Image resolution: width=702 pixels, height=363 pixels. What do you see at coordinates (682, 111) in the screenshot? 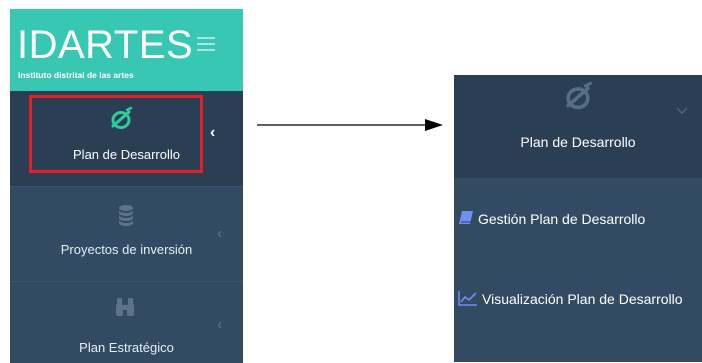
I see `chevron-down-icon` at bounding box center [682, 111].